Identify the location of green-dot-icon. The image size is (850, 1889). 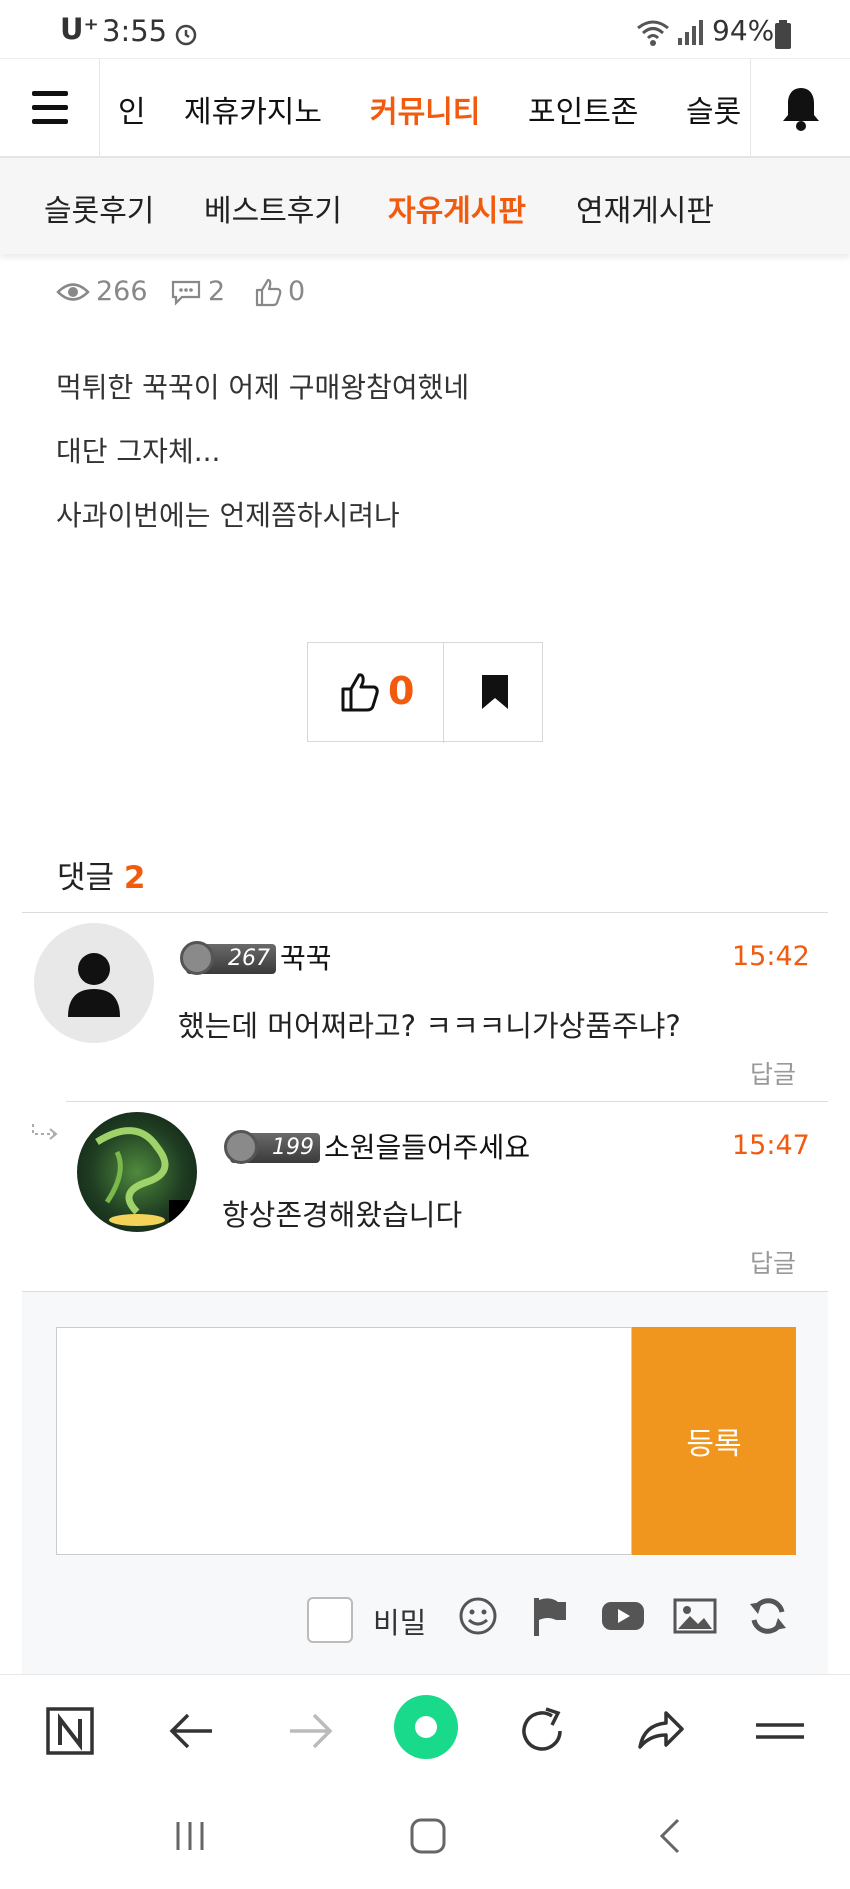
(426, 1727).